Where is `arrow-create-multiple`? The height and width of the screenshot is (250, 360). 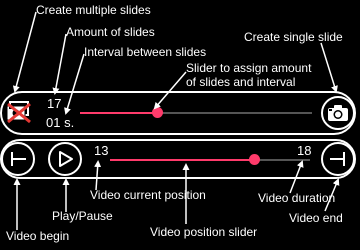
arrow-create-multiple is located at coordinates (24, 52).